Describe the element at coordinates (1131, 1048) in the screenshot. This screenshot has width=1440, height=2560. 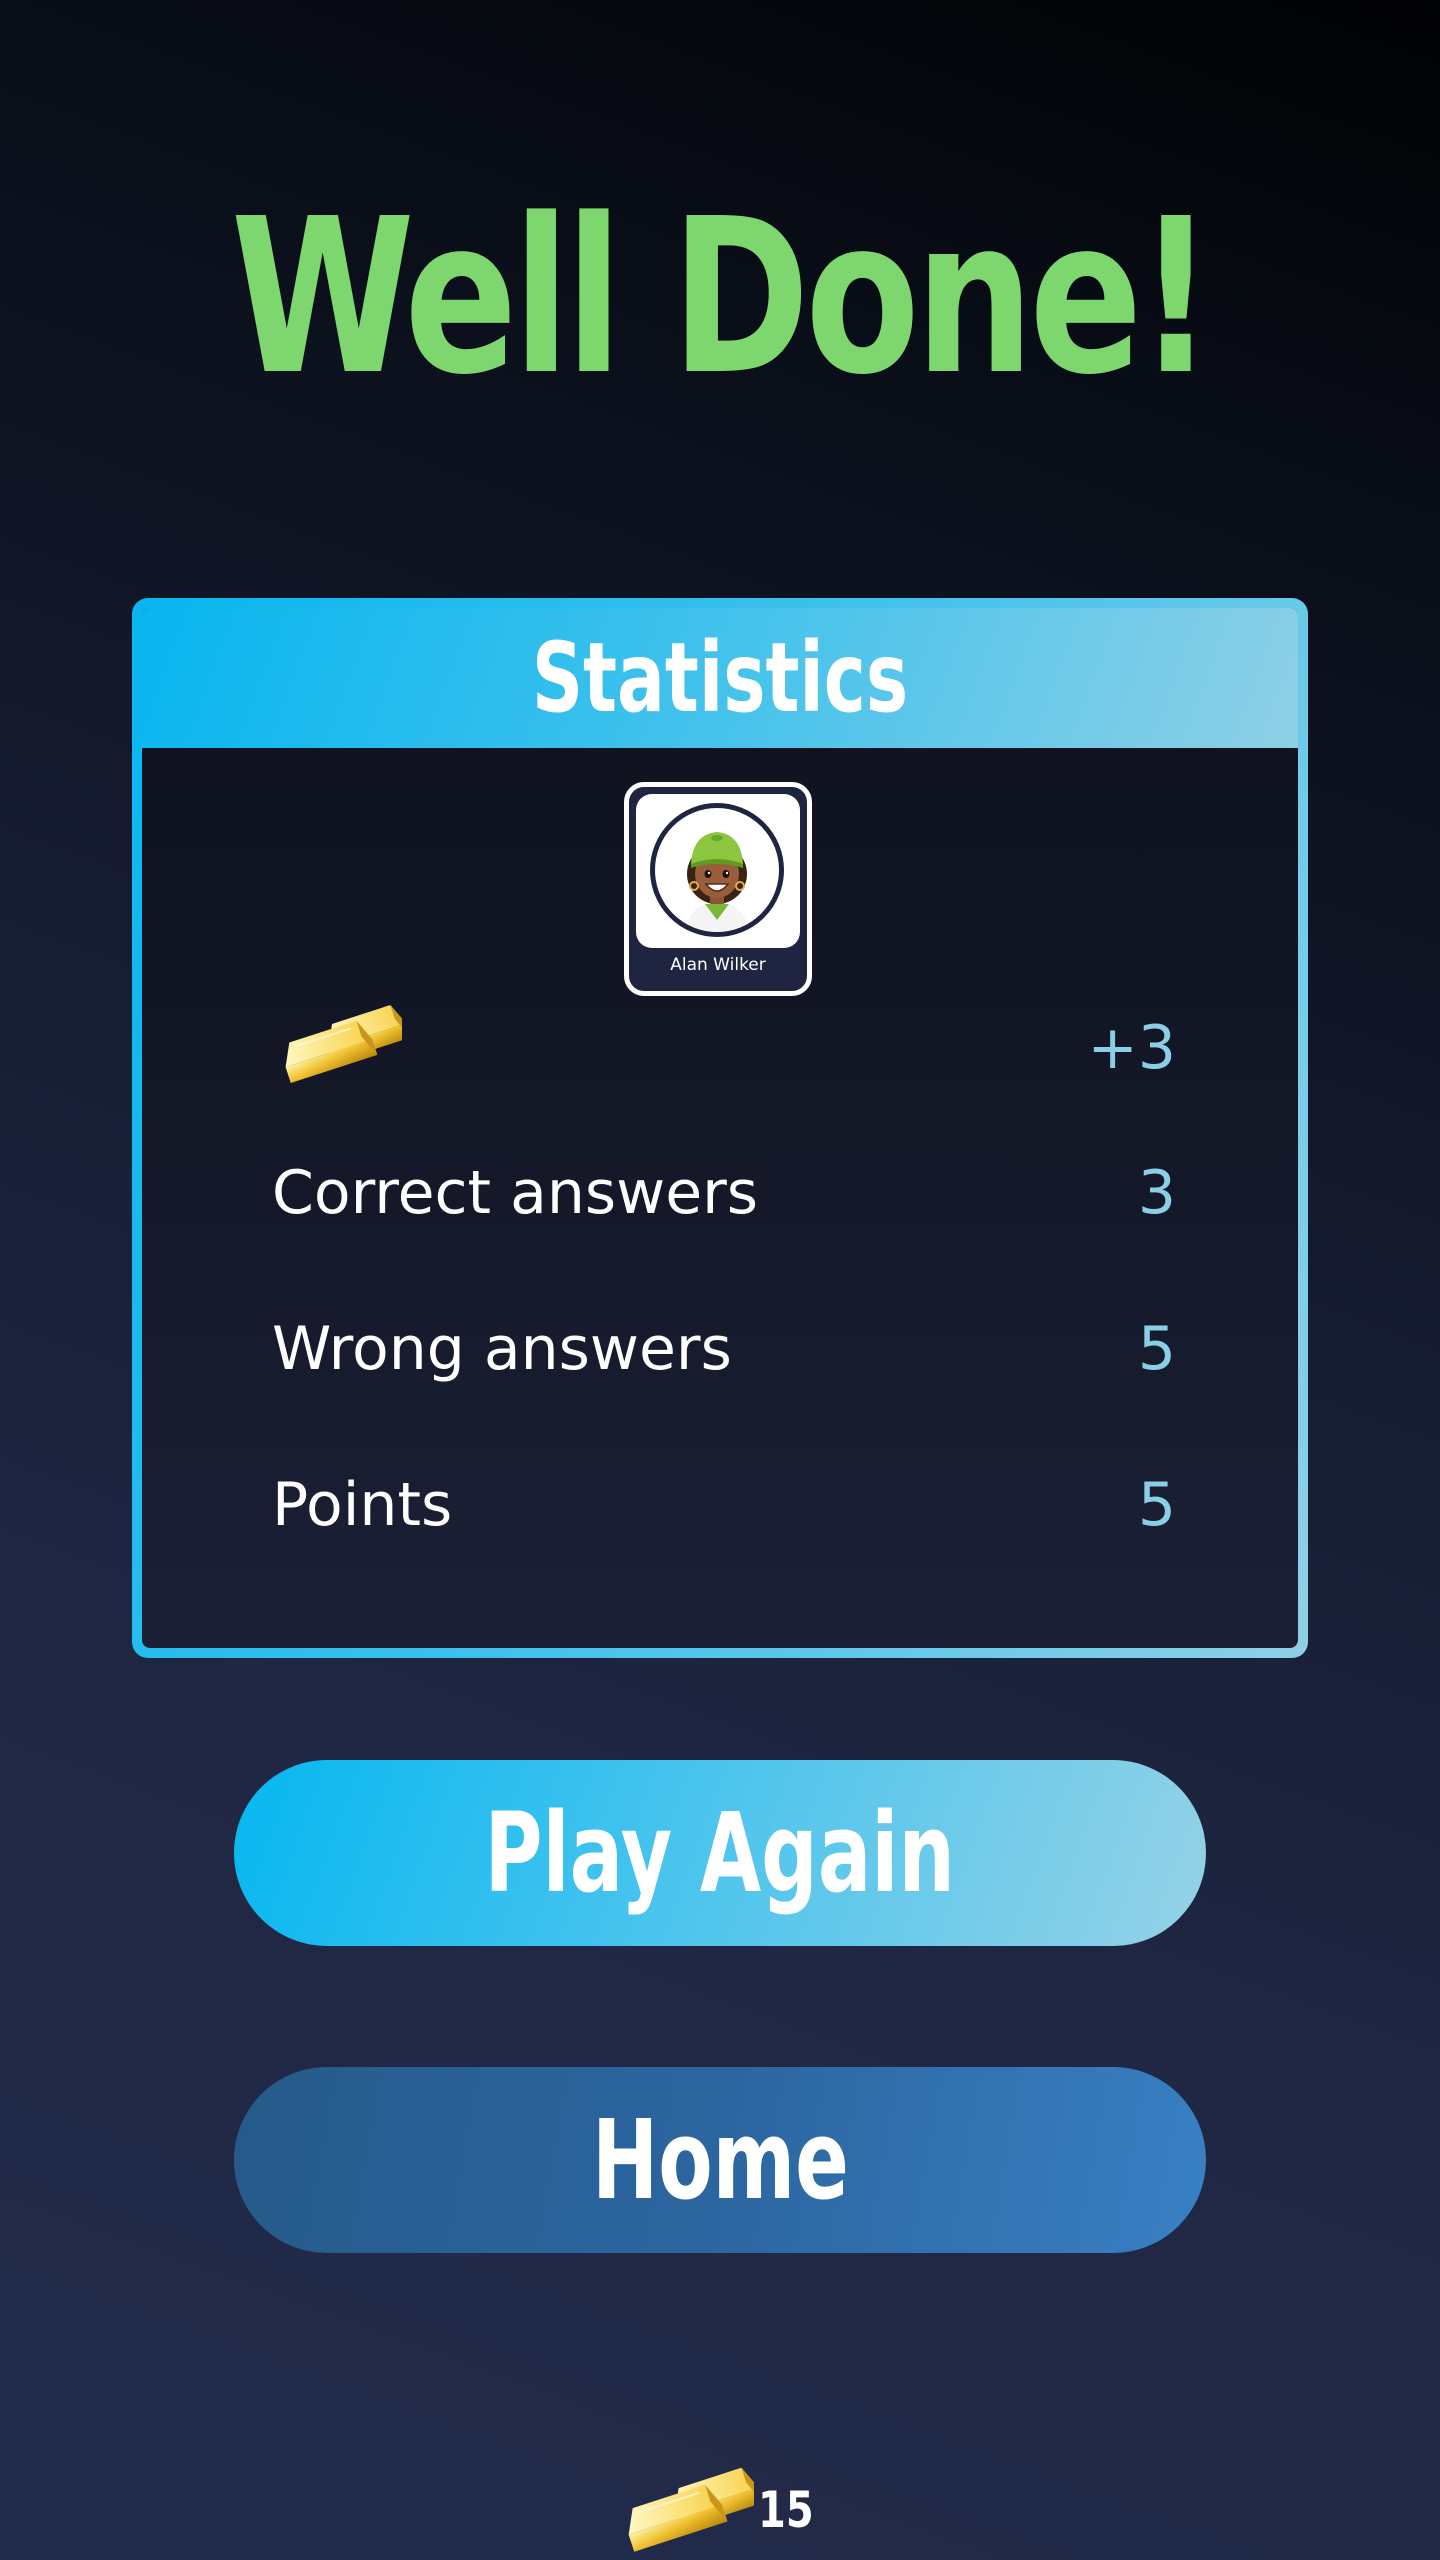
I see `gold-reward-value: +3` at that location.